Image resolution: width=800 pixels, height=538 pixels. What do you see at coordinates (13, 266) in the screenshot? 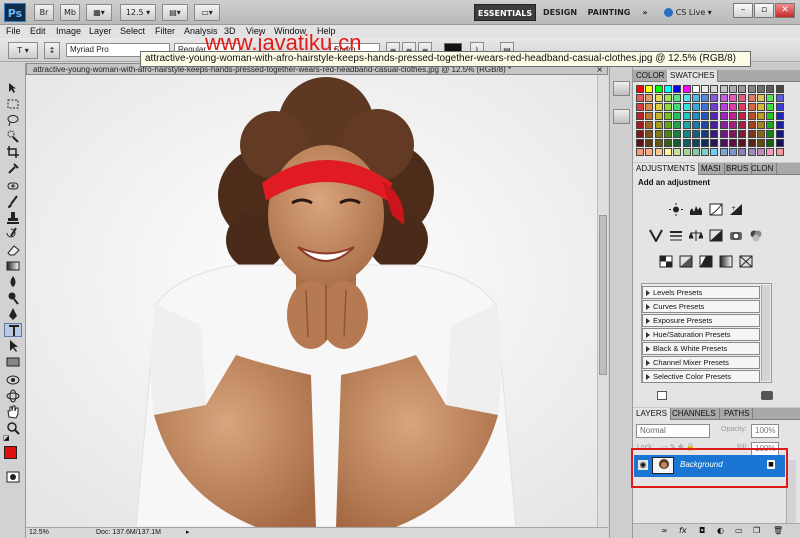
I see `gradient-tool-icon` at bounding box center [13, 266].